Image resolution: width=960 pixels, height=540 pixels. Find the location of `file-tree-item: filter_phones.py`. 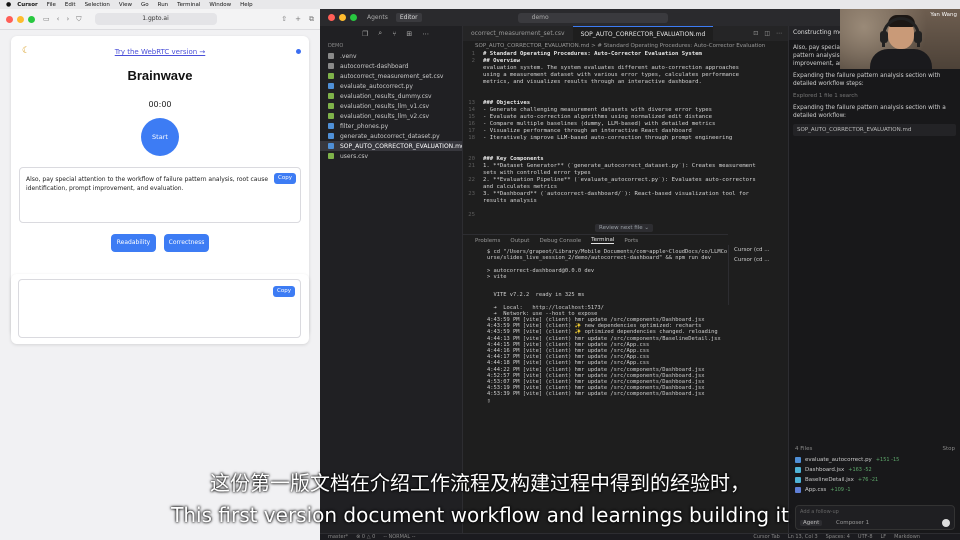

file-tree-item: filter_phones.py is located at coordinates (391, 126).